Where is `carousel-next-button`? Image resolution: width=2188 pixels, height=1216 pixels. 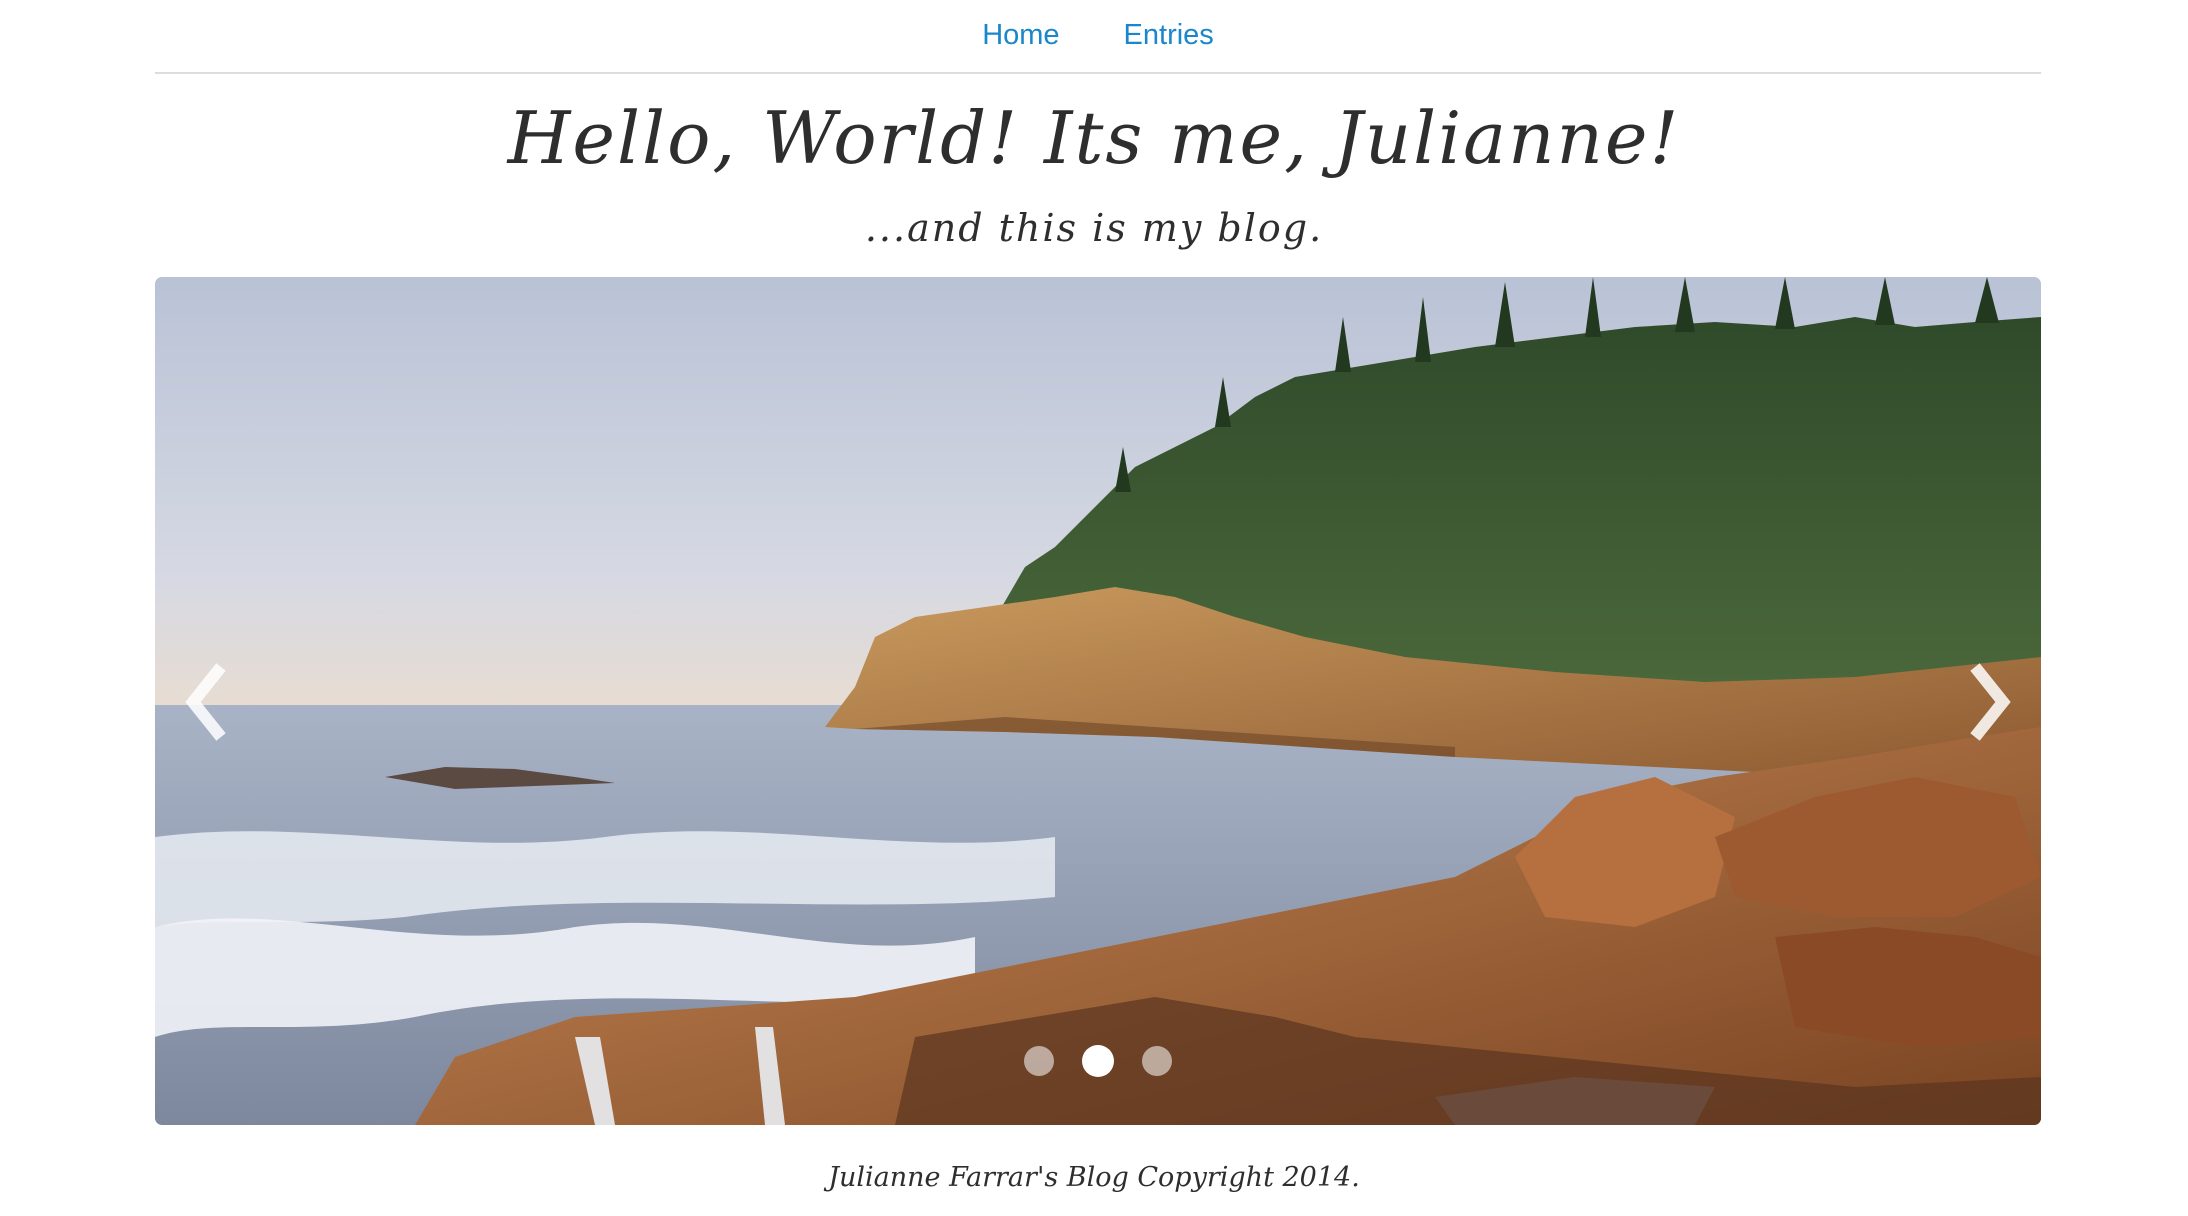 carousel-next-button is located at coordinates (1989, 702).